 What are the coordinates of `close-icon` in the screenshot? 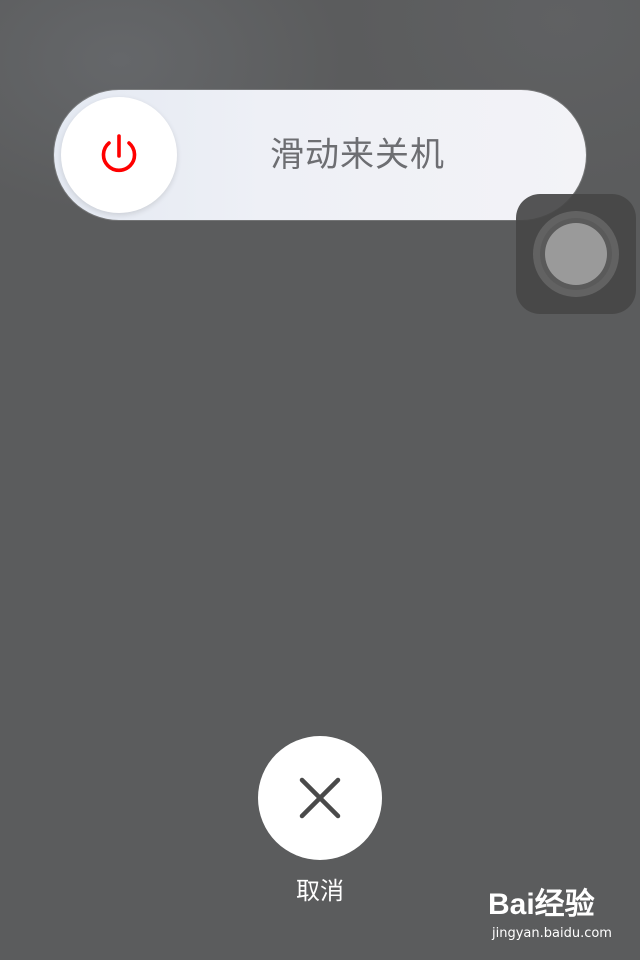 It's located at (320, 798).